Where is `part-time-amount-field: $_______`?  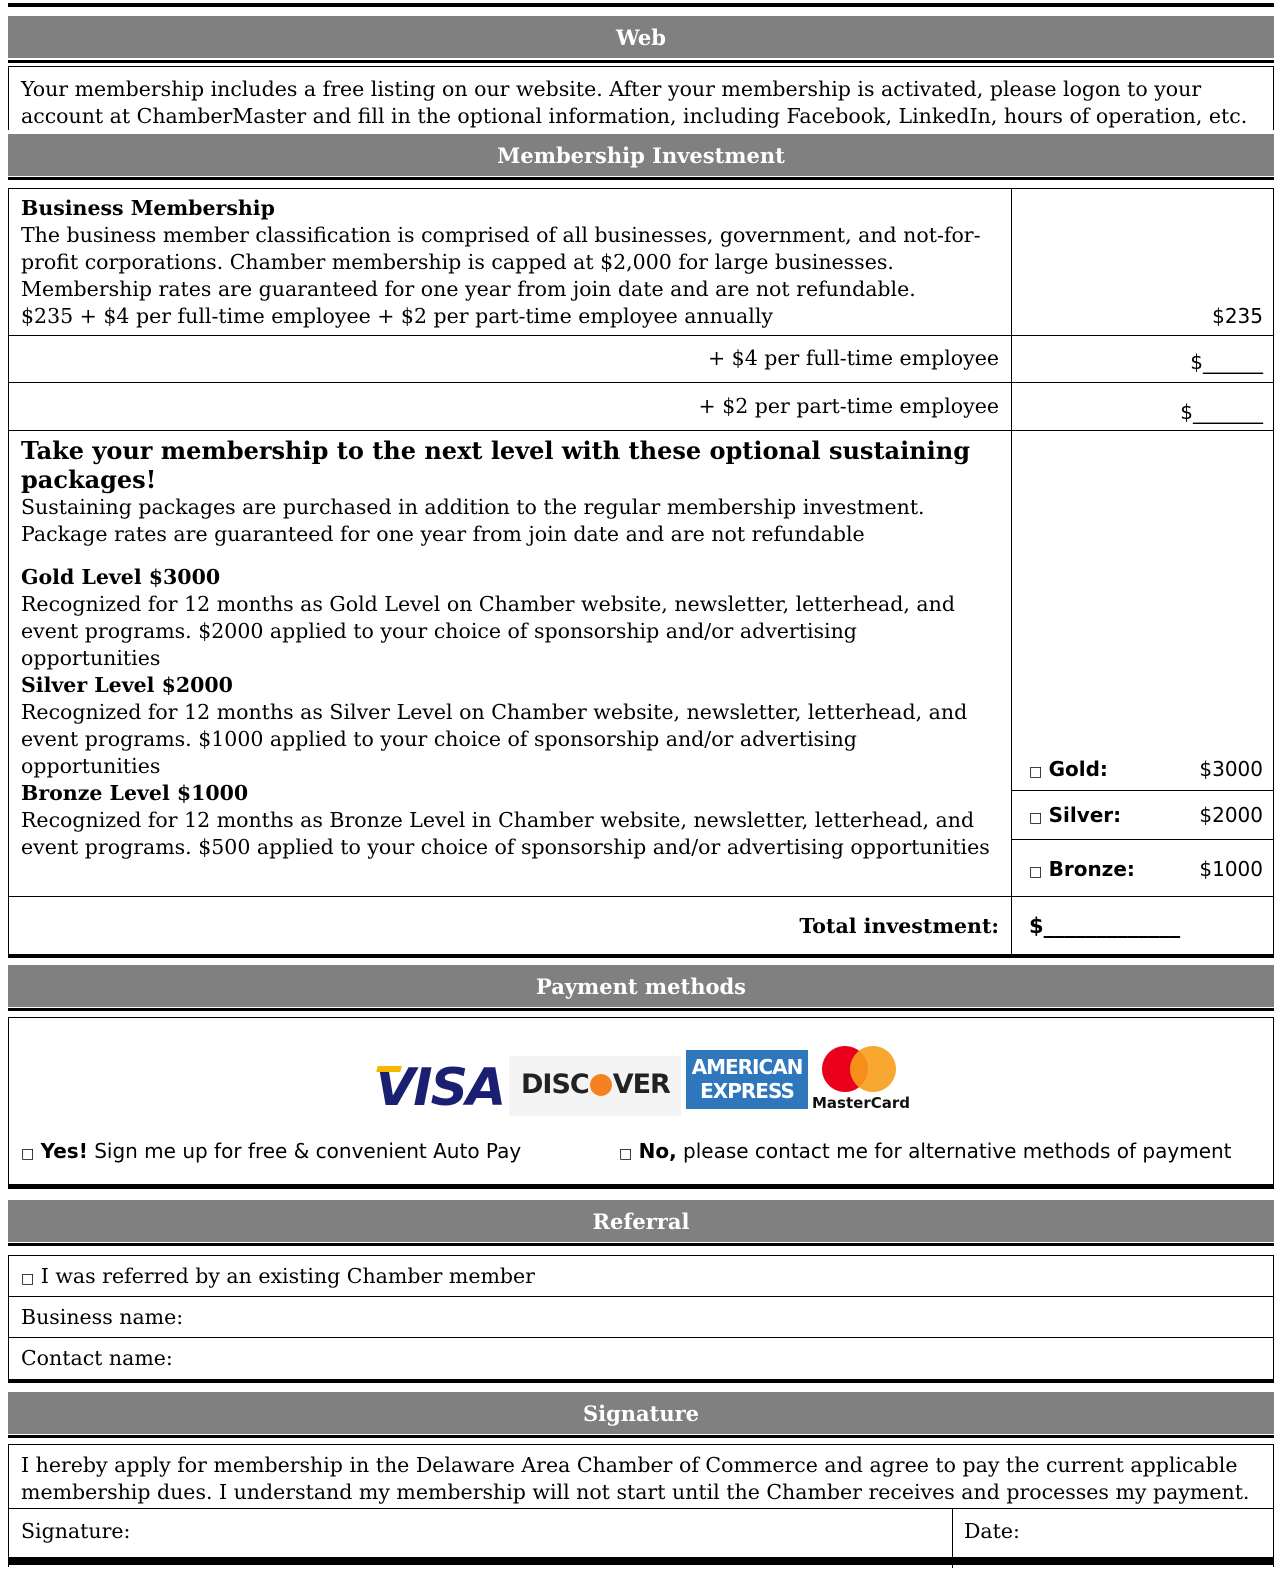 part-time-amount-field: $_______ is located at coordinates (1221, 412).